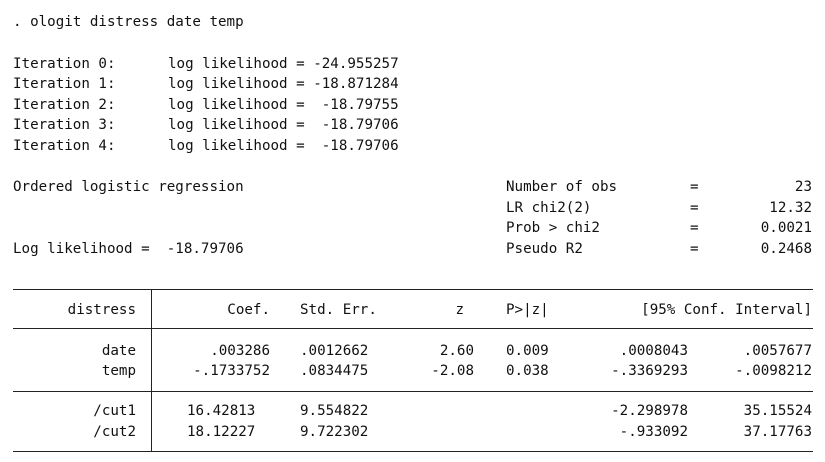 This screenshot has height=462, width=825. Describe the element at coordinates (777, 432) in the screenshot. I see `row-ci-high: 37.17763` at that location.